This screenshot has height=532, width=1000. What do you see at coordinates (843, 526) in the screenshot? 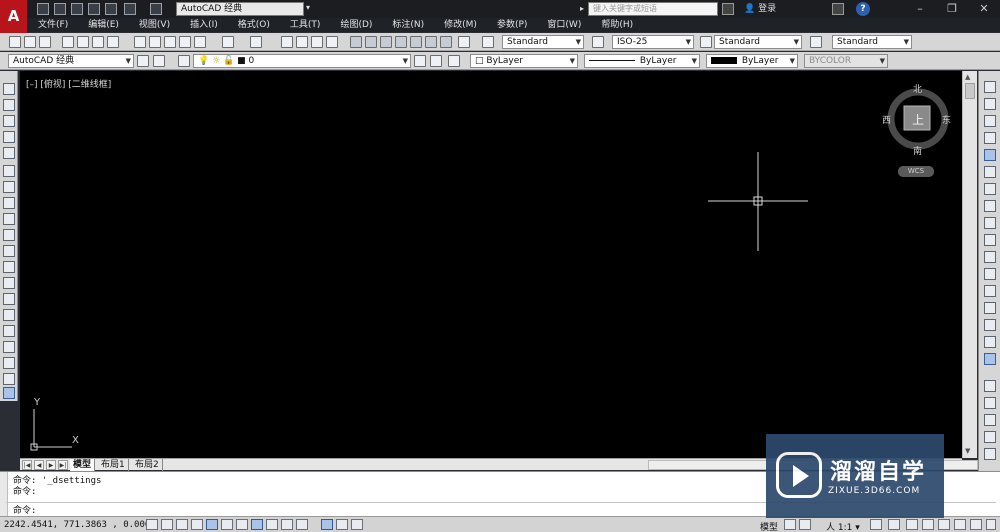
I see `annotation-scale: 人 1:1 ▾` at bounding box center [843, 526].